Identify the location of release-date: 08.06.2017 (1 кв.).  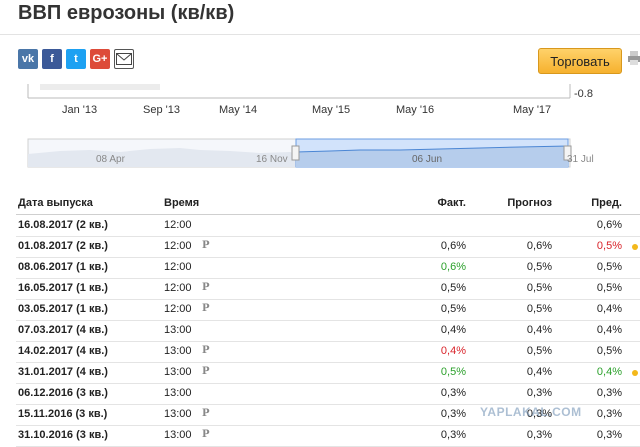
(63, 267).